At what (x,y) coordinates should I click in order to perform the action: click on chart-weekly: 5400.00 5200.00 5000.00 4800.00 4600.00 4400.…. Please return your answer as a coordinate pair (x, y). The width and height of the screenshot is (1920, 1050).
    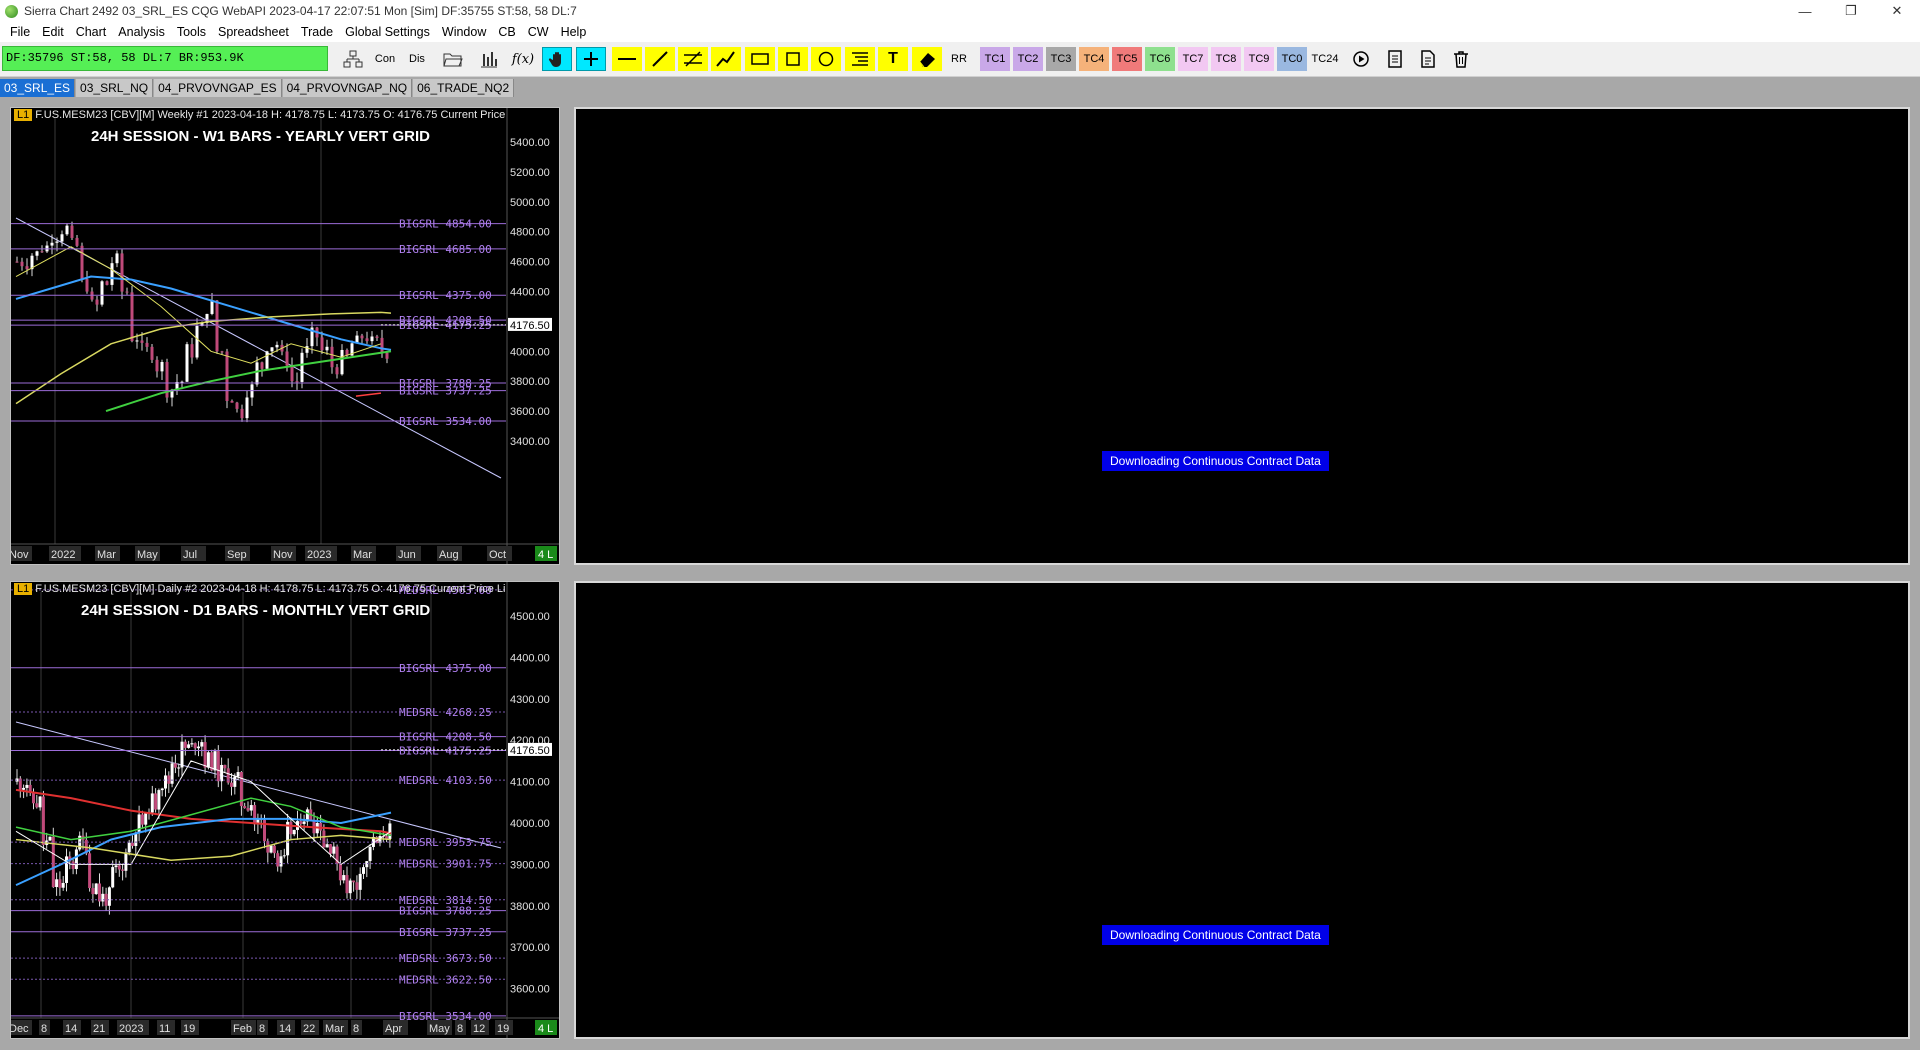
    Looking at the image, I should click on (285, 336).